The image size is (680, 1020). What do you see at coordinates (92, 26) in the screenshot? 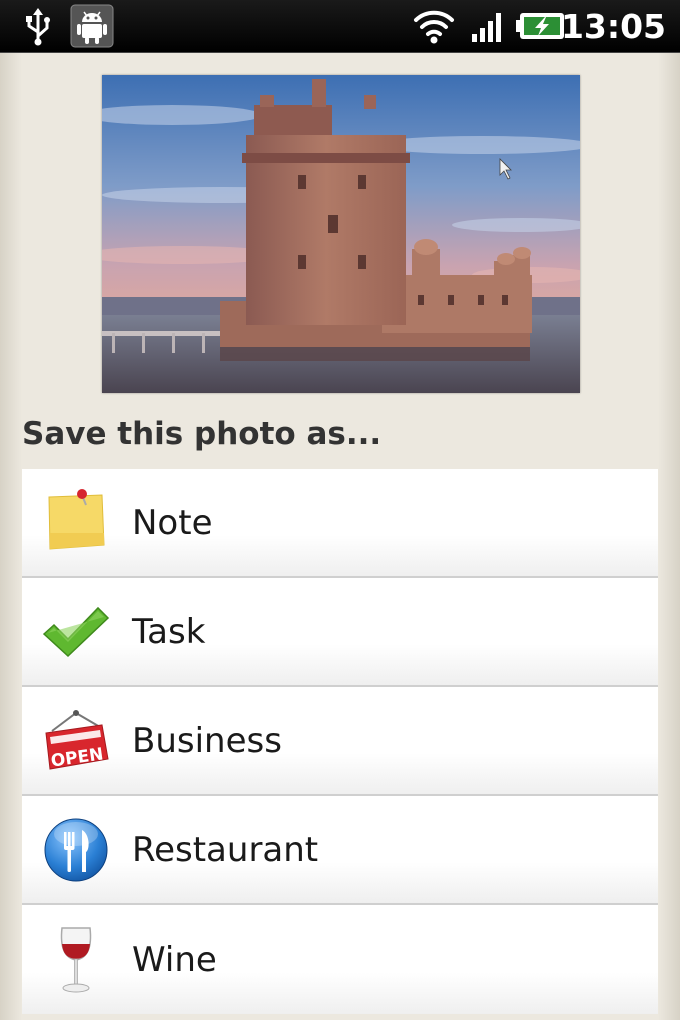
I see `android-debug-icon` at bounding box center [92, 26].